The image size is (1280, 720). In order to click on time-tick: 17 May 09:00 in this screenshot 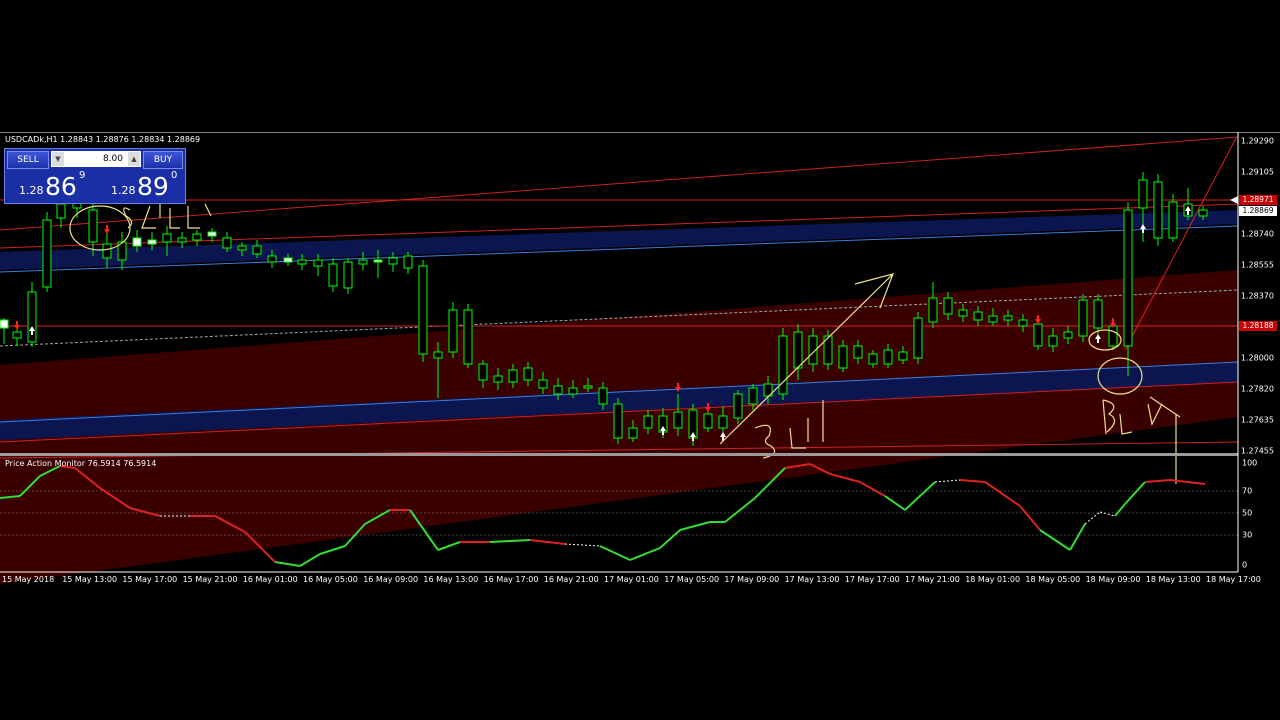, I will do `click(752, 579)`.